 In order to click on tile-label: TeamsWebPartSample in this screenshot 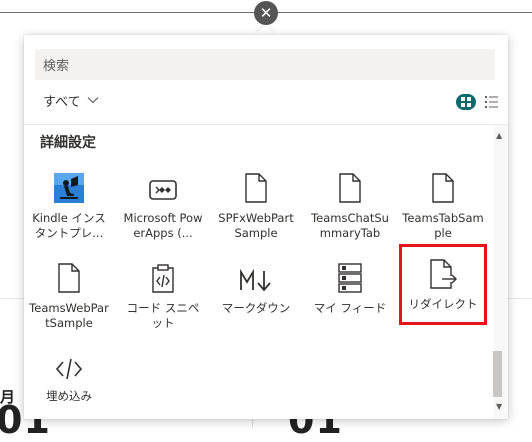, I will do `click(69, 315)`.